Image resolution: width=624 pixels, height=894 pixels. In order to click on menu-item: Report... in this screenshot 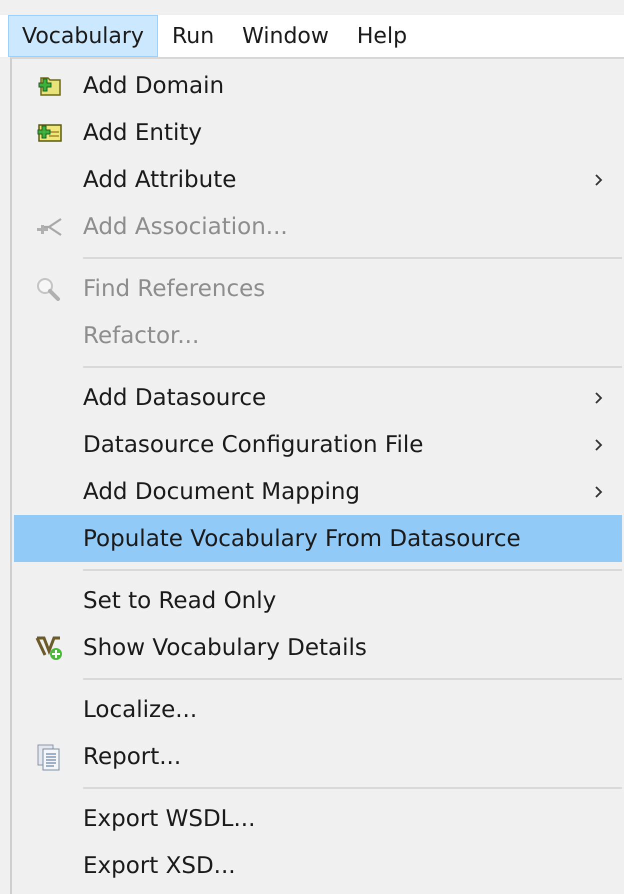, I will do `click(318, 756)`.